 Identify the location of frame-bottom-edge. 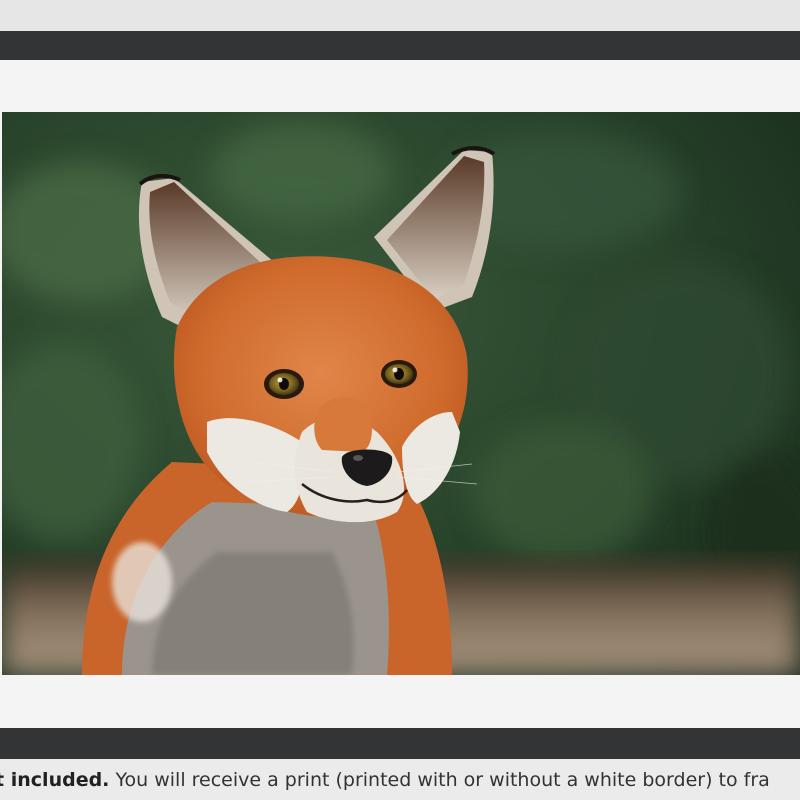
(400, 743).